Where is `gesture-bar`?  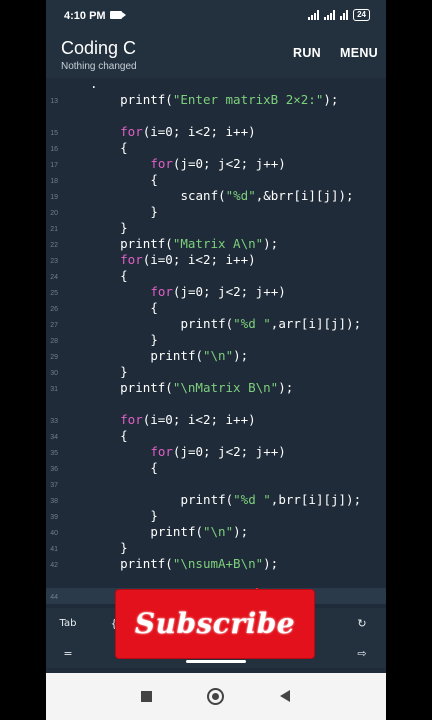 gesture-bar is located at coordinates (216, 661).